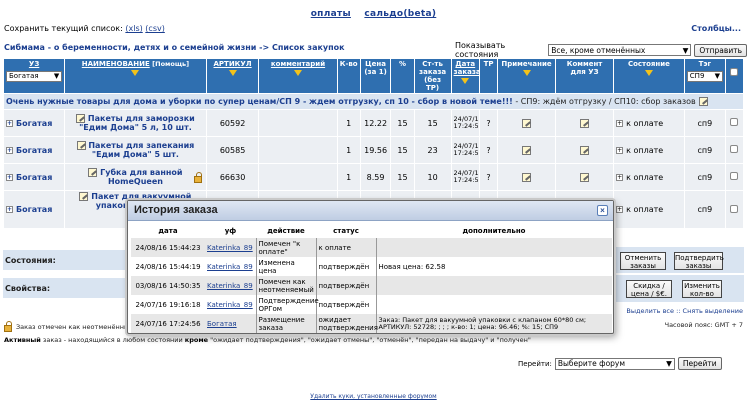 The image size is (747, 400). I want to click on history-action: Помечен как неотменяемый, so click(285, 285).